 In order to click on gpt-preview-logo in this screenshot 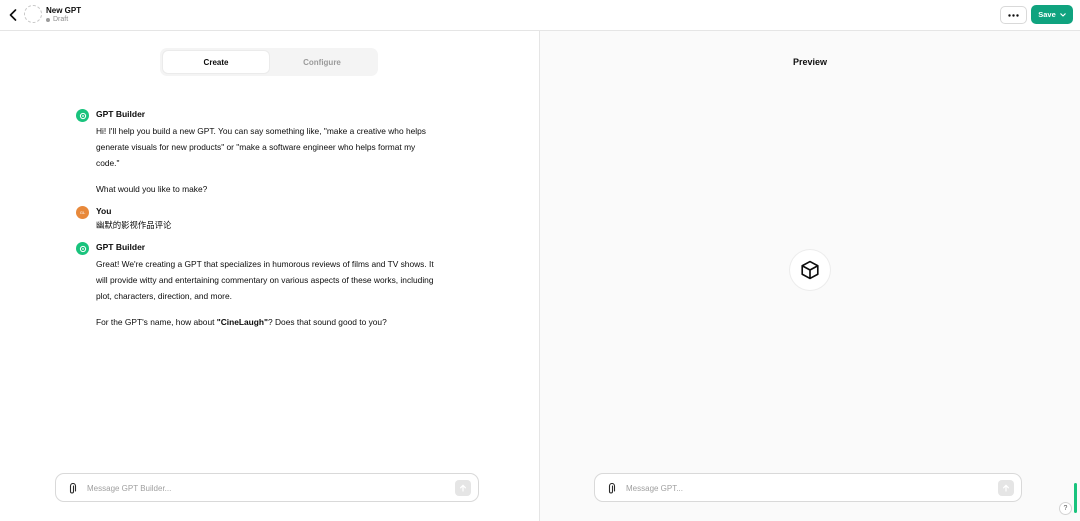, I will do `click(810, 270)`.